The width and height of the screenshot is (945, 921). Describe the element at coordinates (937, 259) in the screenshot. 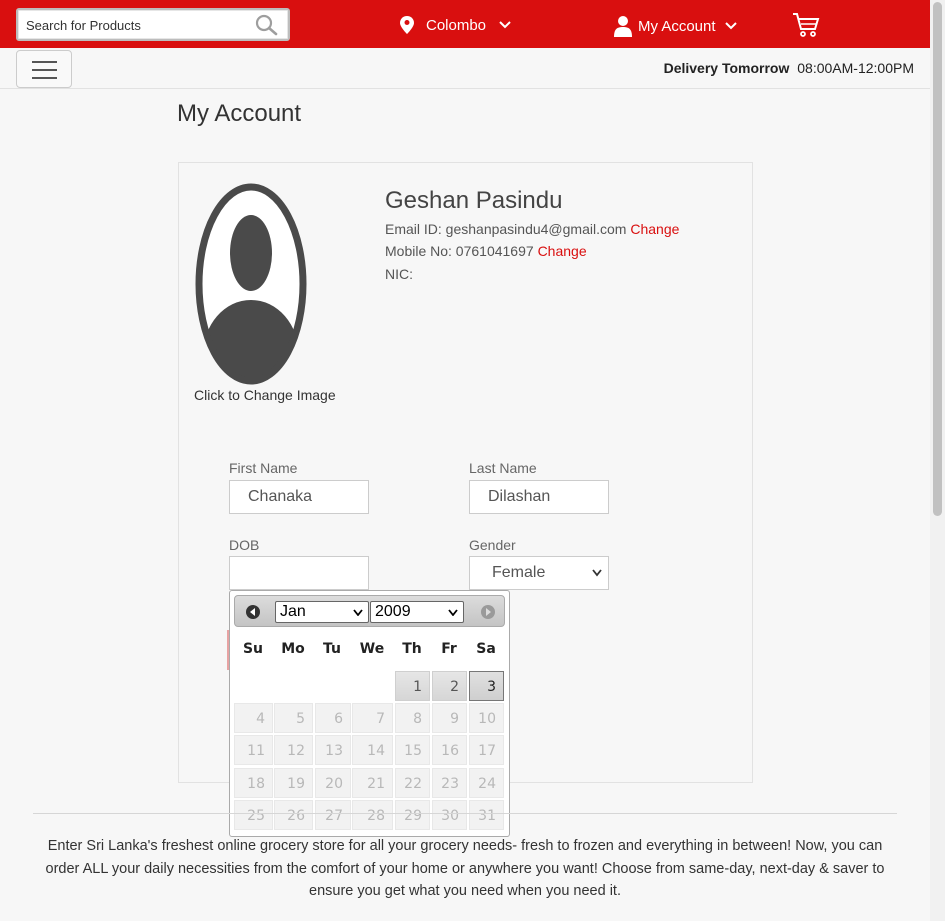

I see `scrollbar-thumb` at that location.